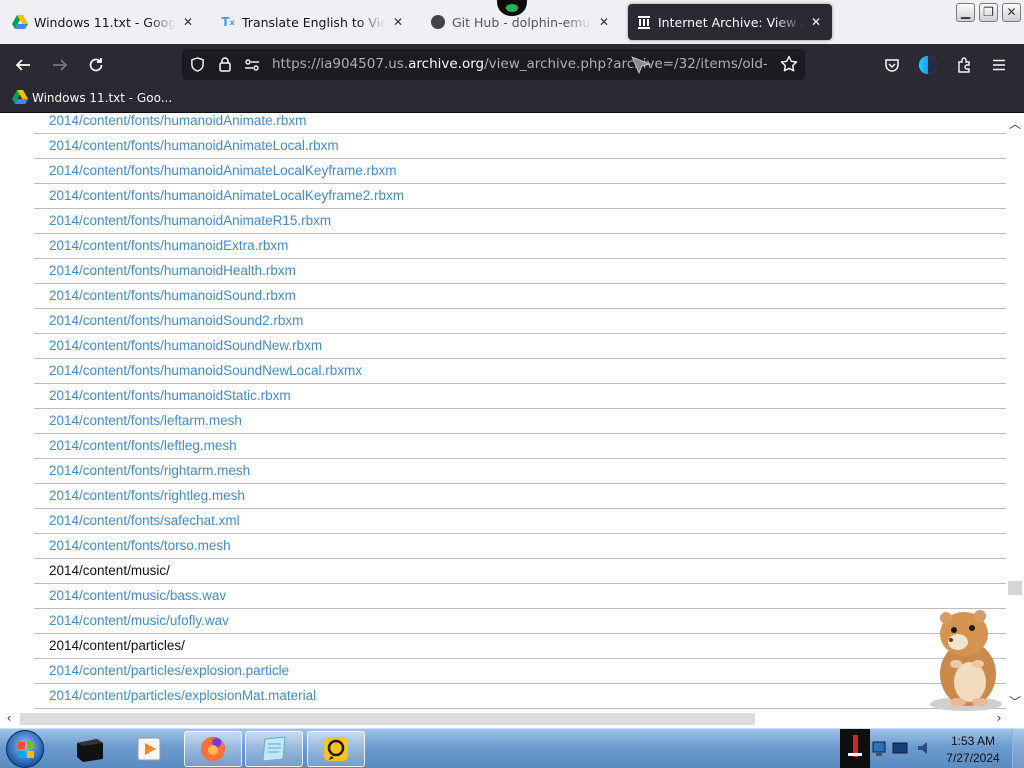  What do you see at coordinates (252, 66) in the screenshot?
I see `permissions-icon` at bounding box center [252, 66].